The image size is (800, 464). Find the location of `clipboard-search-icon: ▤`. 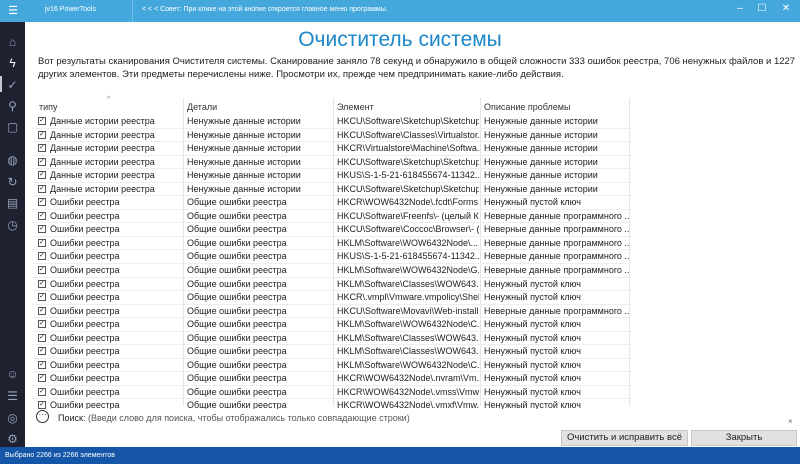

clipboard-search-icon: ▤ is located at coordinates (12, 203).